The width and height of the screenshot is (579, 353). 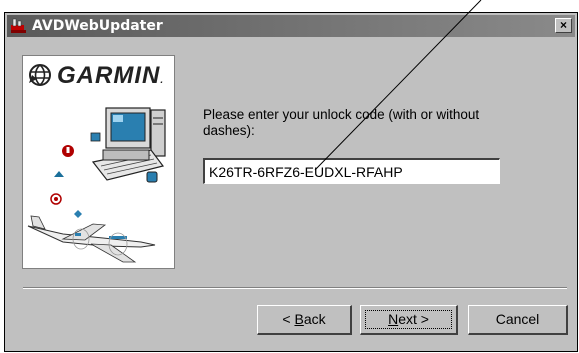 I want to click on cancel-button: Cancel, so click(x=518, y=320).